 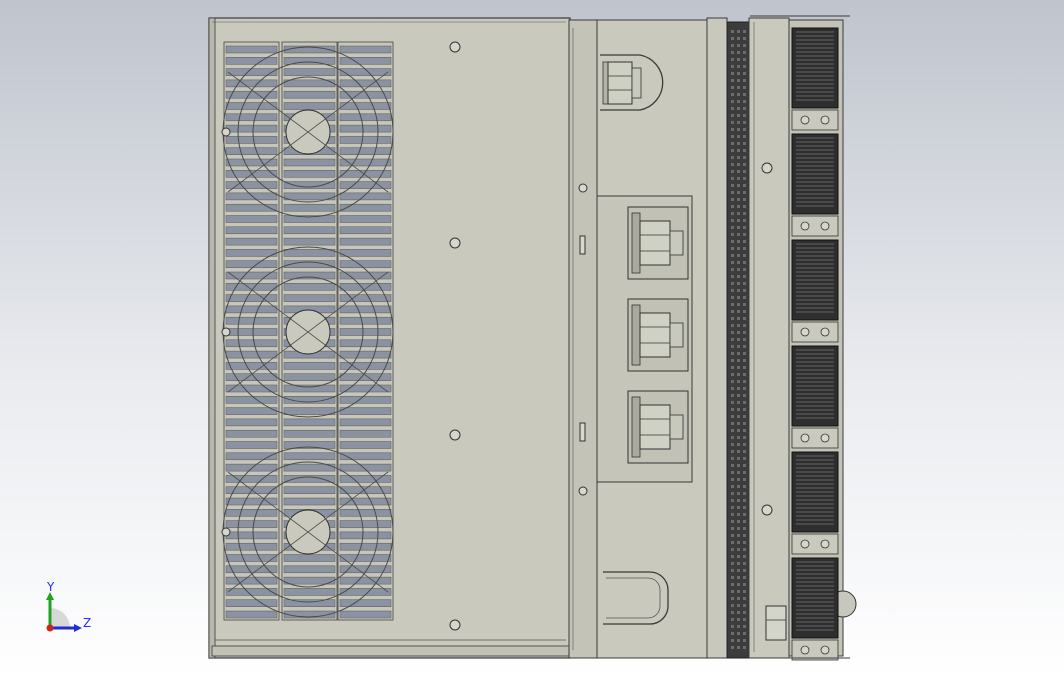 I want to click on screw-icon, so click(x=226, y=132).